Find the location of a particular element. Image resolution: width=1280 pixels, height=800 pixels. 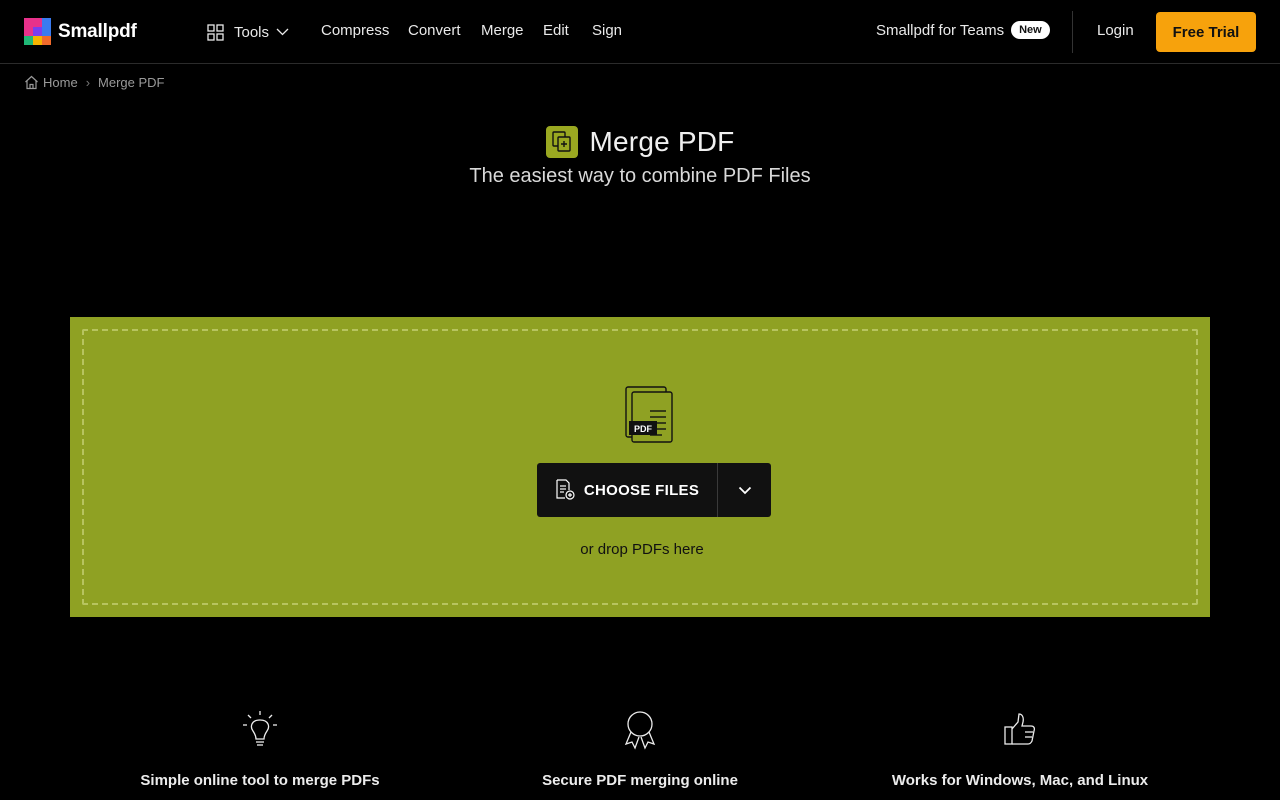

smallpdf-logo: Smallpdf is located at coordinates (80, 31).